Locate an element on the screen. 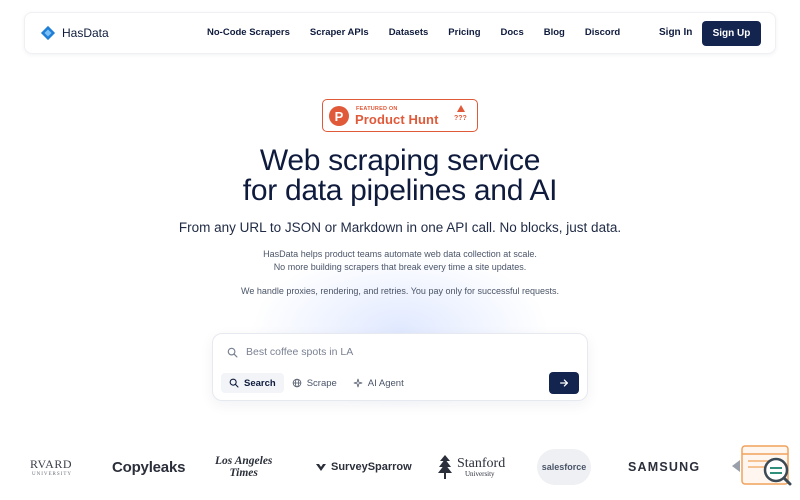 Image resolution: width=800 pixels, height=500 pixels. logo-text: SurveySparrow is located at coordinates (371, 467).